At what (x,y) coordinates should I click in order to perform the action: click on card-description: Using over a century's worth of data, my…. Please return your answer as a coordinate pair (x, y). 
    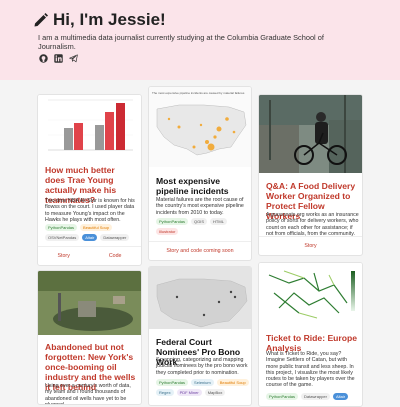
    Looking at the image, I should click on (88, 394).